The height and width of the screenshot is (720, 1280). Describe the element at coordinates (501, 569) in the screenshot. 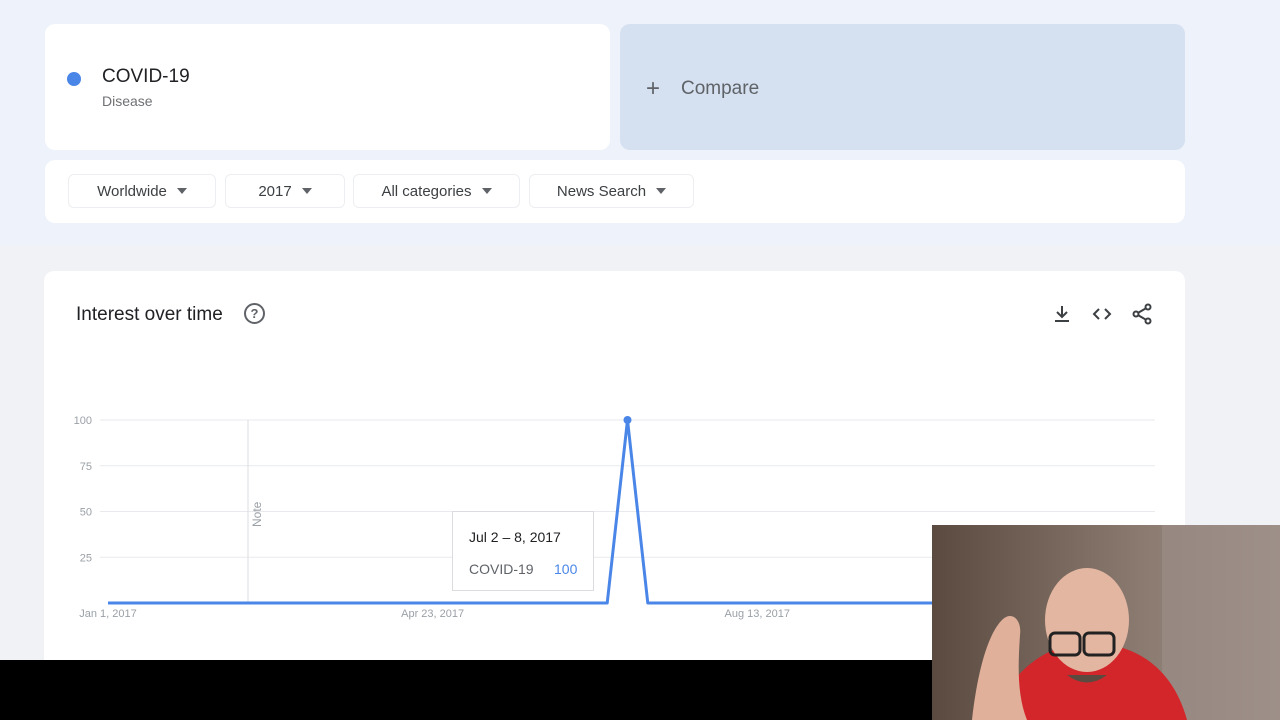

I see `tooltip-series-name: COVID-19` at that location.